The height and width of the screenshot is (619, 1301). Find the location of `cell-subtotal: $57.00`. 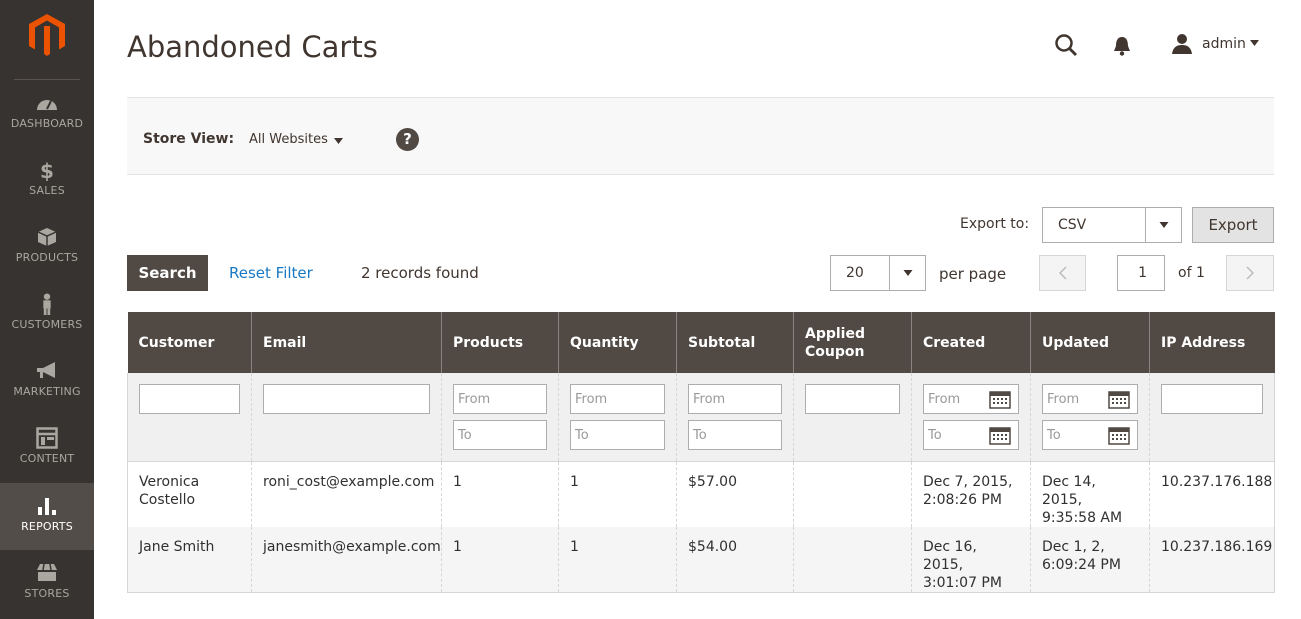

cell-subtotal: $57.00 is located at coordinates (735, 493).